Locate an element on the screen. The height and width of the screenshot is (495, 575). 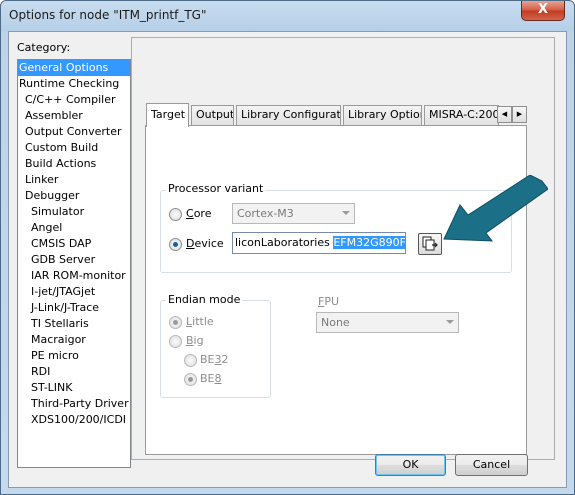
core-radio is located at coordinates (175, 214).